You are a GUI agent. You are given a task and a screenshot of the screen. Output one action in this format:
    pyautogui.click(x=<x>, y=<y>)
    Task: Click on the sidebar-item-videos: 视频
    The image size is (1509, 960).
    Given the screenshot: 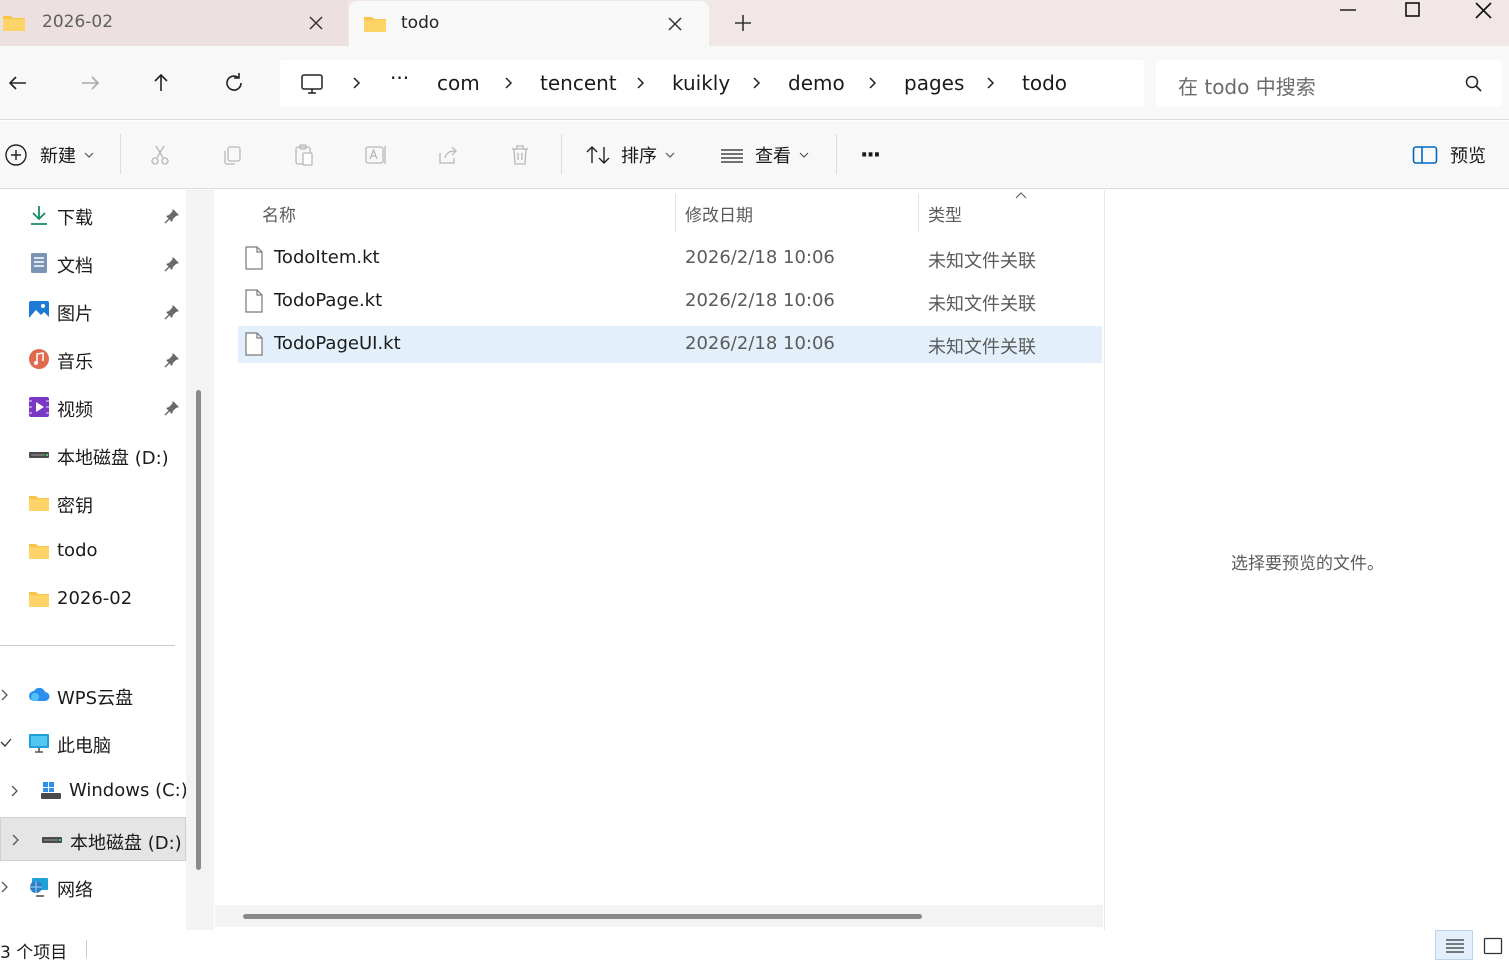 What is the action you would take?
    pyautogui.click(x=93, y=407)
    